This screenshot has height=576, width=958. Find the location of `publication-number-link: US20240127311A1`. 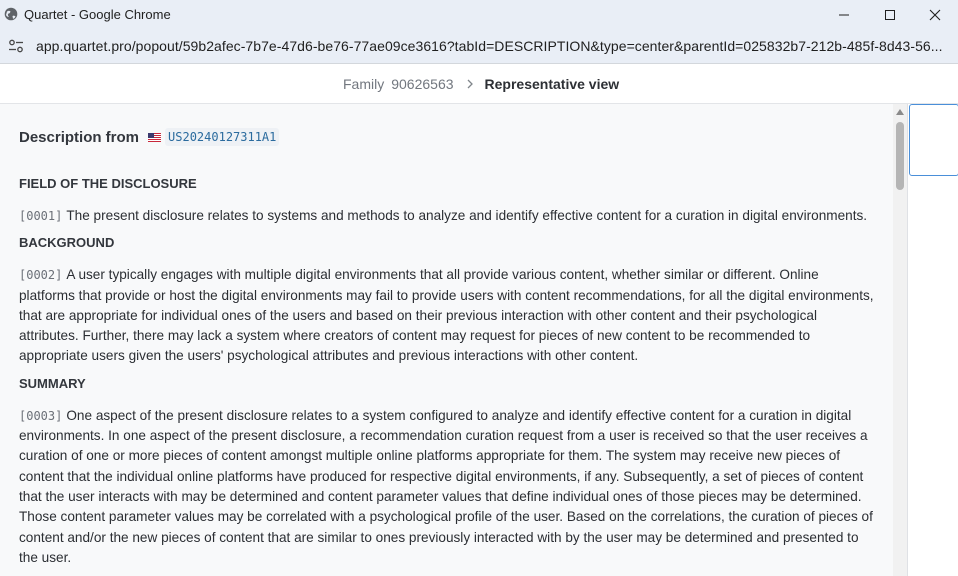

publication-number-link: US20240127311A1 is located at coordinates (222, 137).